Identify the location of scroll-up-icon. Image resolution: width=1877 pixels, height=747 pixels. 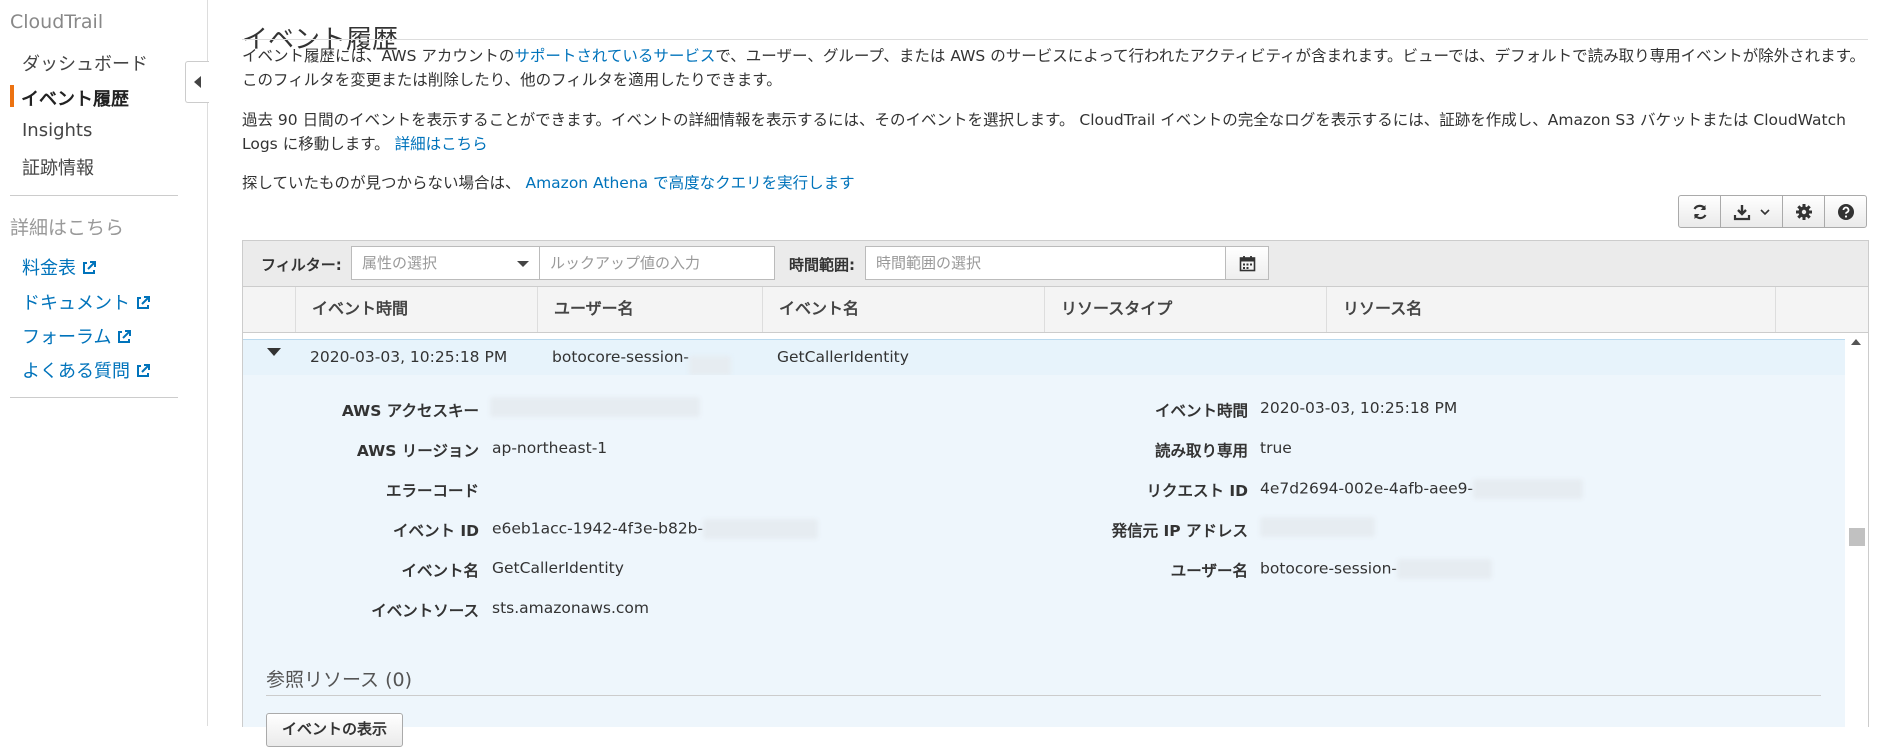
(1856, 342).